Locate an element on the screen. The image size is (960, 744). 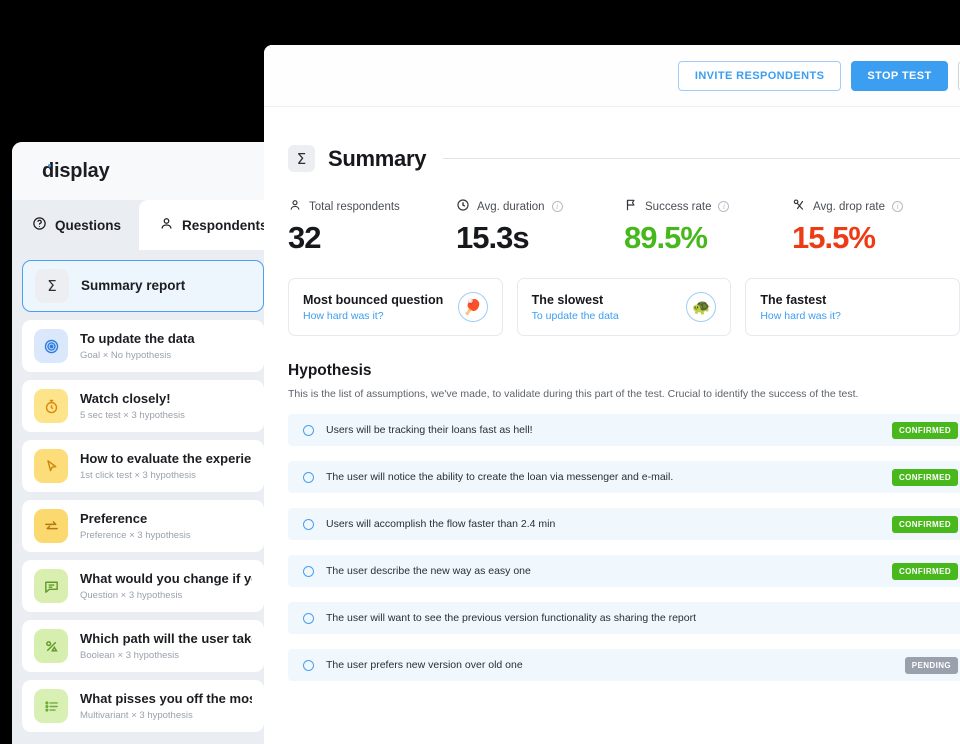
metric-label: Success rate is located at coordinates (678, 206).